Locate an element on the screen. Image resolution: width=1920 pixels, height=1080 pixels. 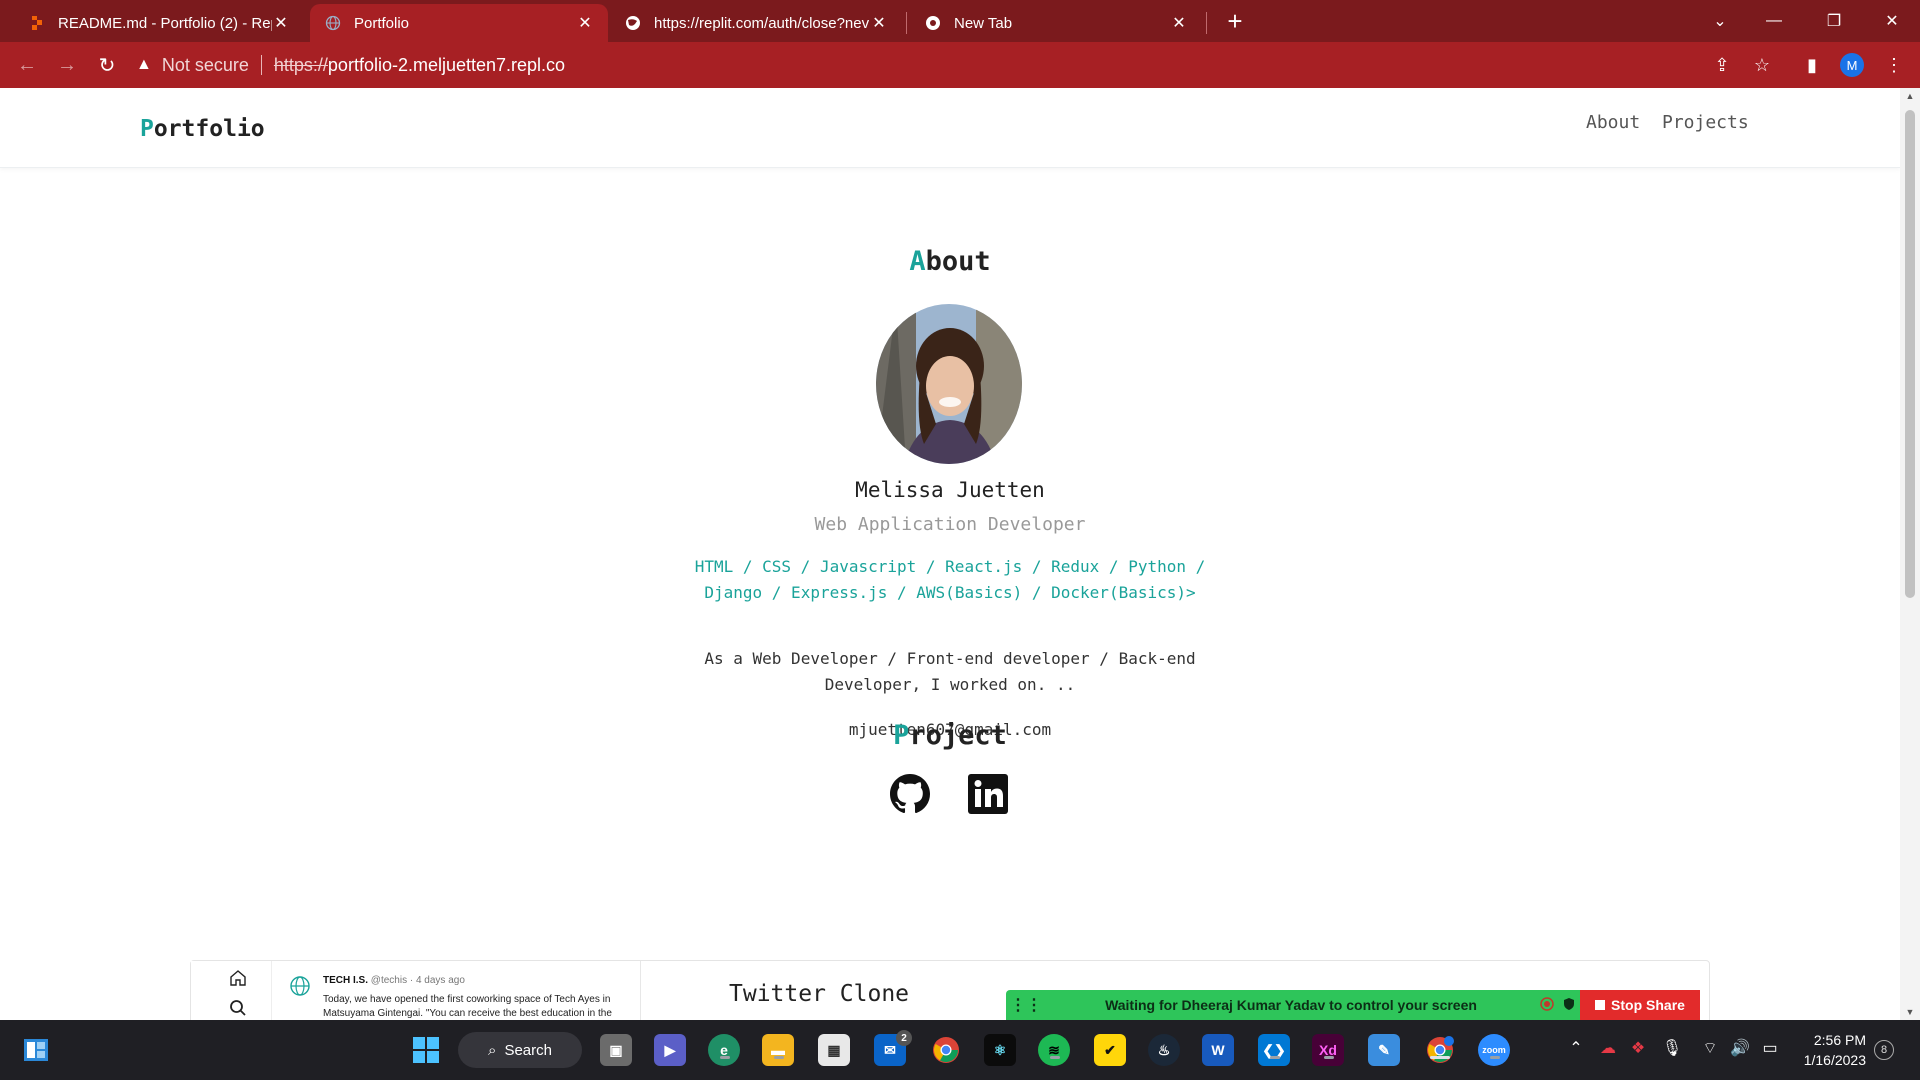
teams-icon: ▶ is located at coordinates (670, 1050).